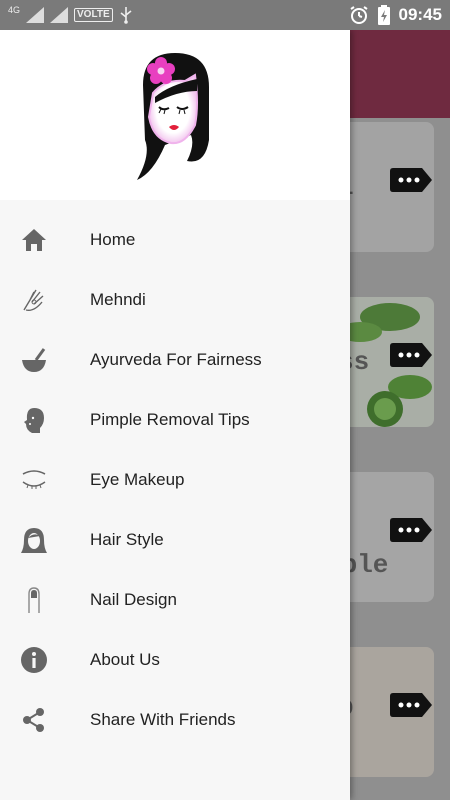 The height and width of the screenshot is (800, 450). I want to click on menu-item-home: Home, so click(175, 240).